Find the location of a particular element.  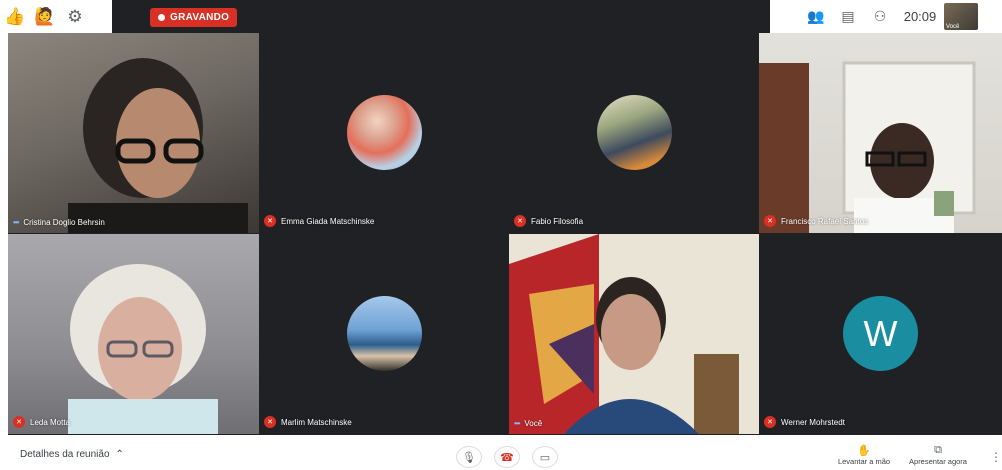

header-strip: GRAVANDO is located at coordinates (441, 16).